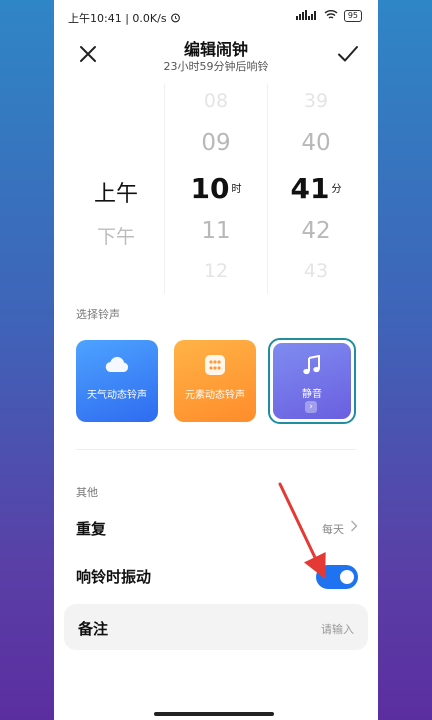  I want to click on status-right: 95, so click(328, 16).